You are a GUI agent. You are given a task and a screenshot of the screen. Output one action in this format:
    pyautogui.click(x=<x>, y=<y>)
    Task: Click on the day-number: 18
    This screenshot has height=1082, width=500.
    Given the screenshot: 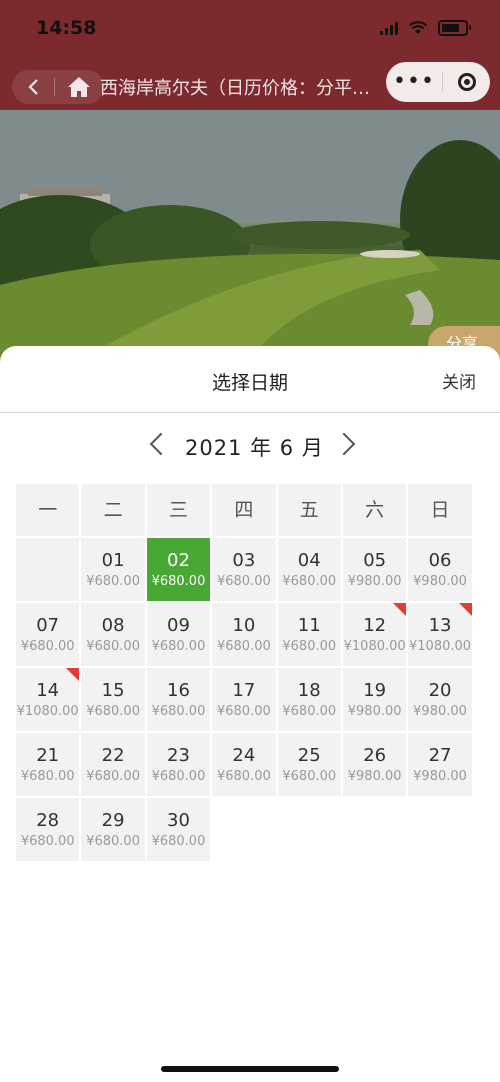 What is the action you would take?
    pyautogui.click(x=309, y=690)
    